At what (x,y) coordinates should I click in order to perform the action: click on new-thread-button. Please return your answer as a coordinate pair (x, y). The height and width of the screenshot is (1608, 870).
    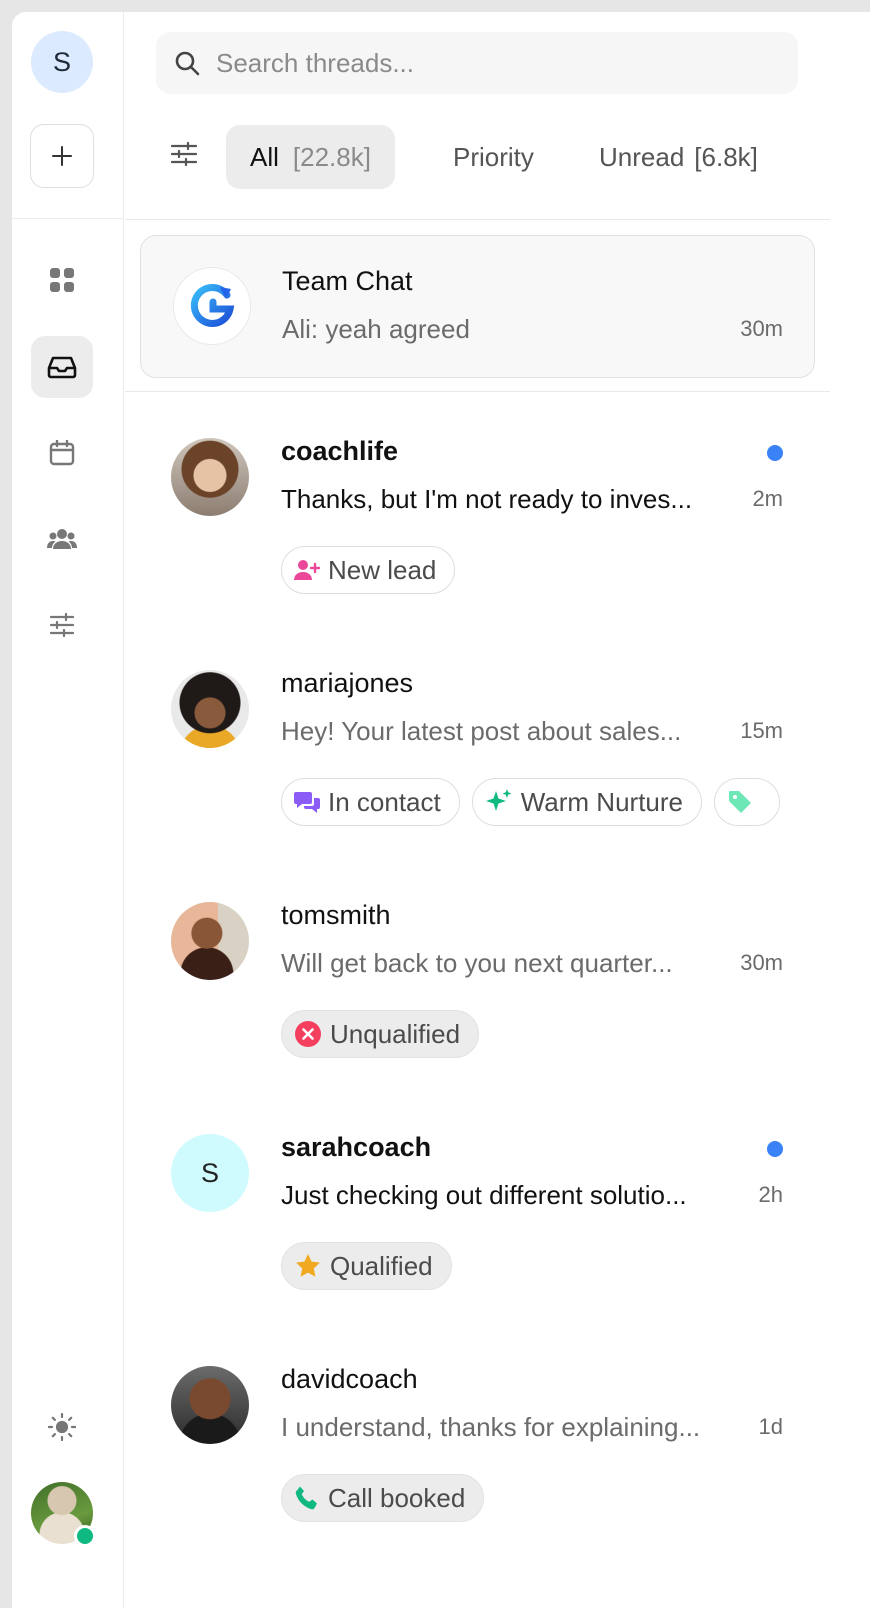
    Looking at the image, I should click on (62, 156).